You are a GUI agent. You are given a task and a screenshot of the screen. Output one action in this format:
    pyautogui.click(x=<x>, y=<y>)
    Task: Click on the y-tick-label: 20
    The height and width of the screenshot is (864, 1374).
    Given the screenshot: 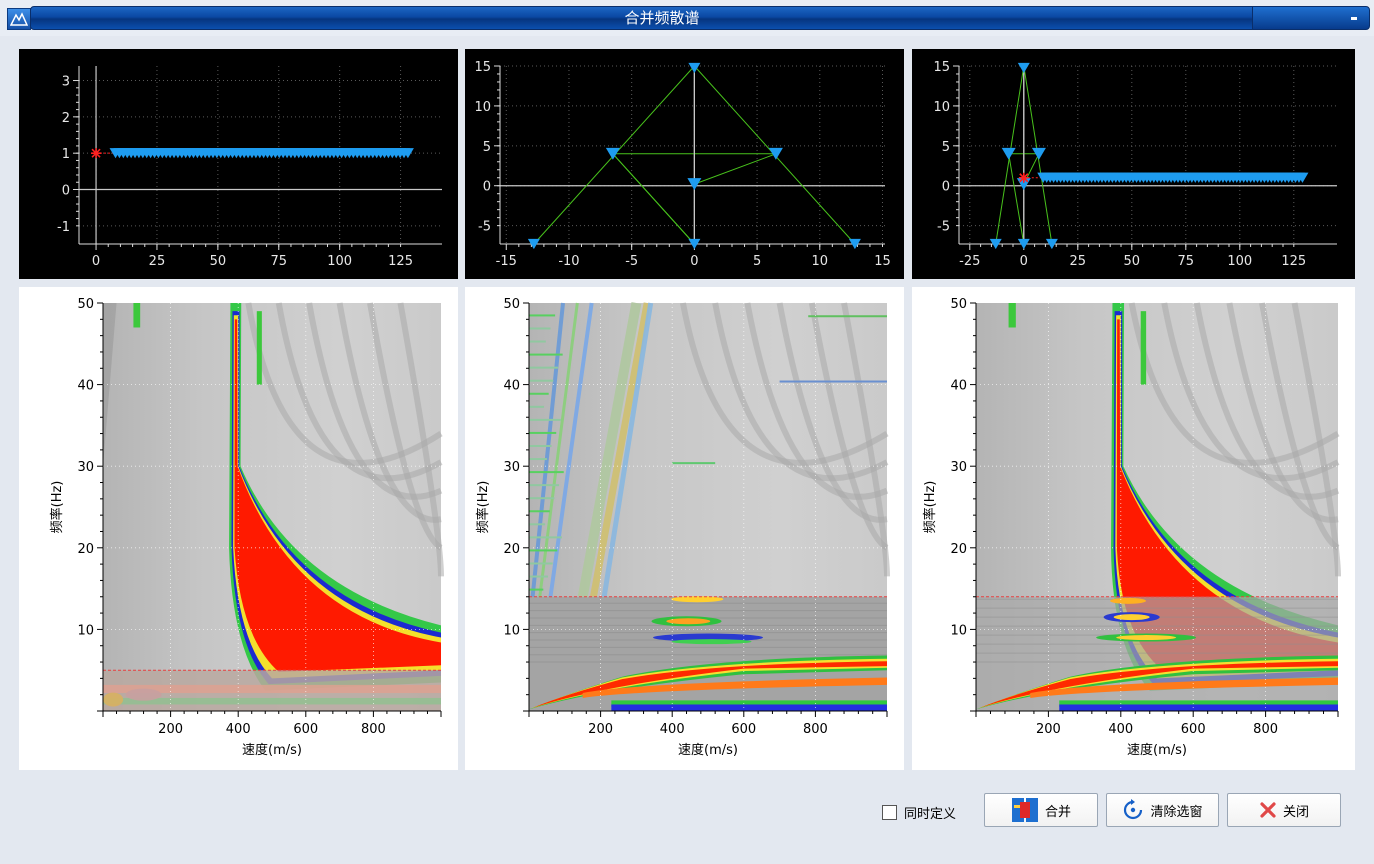 What is the action you would take?
    pyautogui.click(x=85, y=549)
    